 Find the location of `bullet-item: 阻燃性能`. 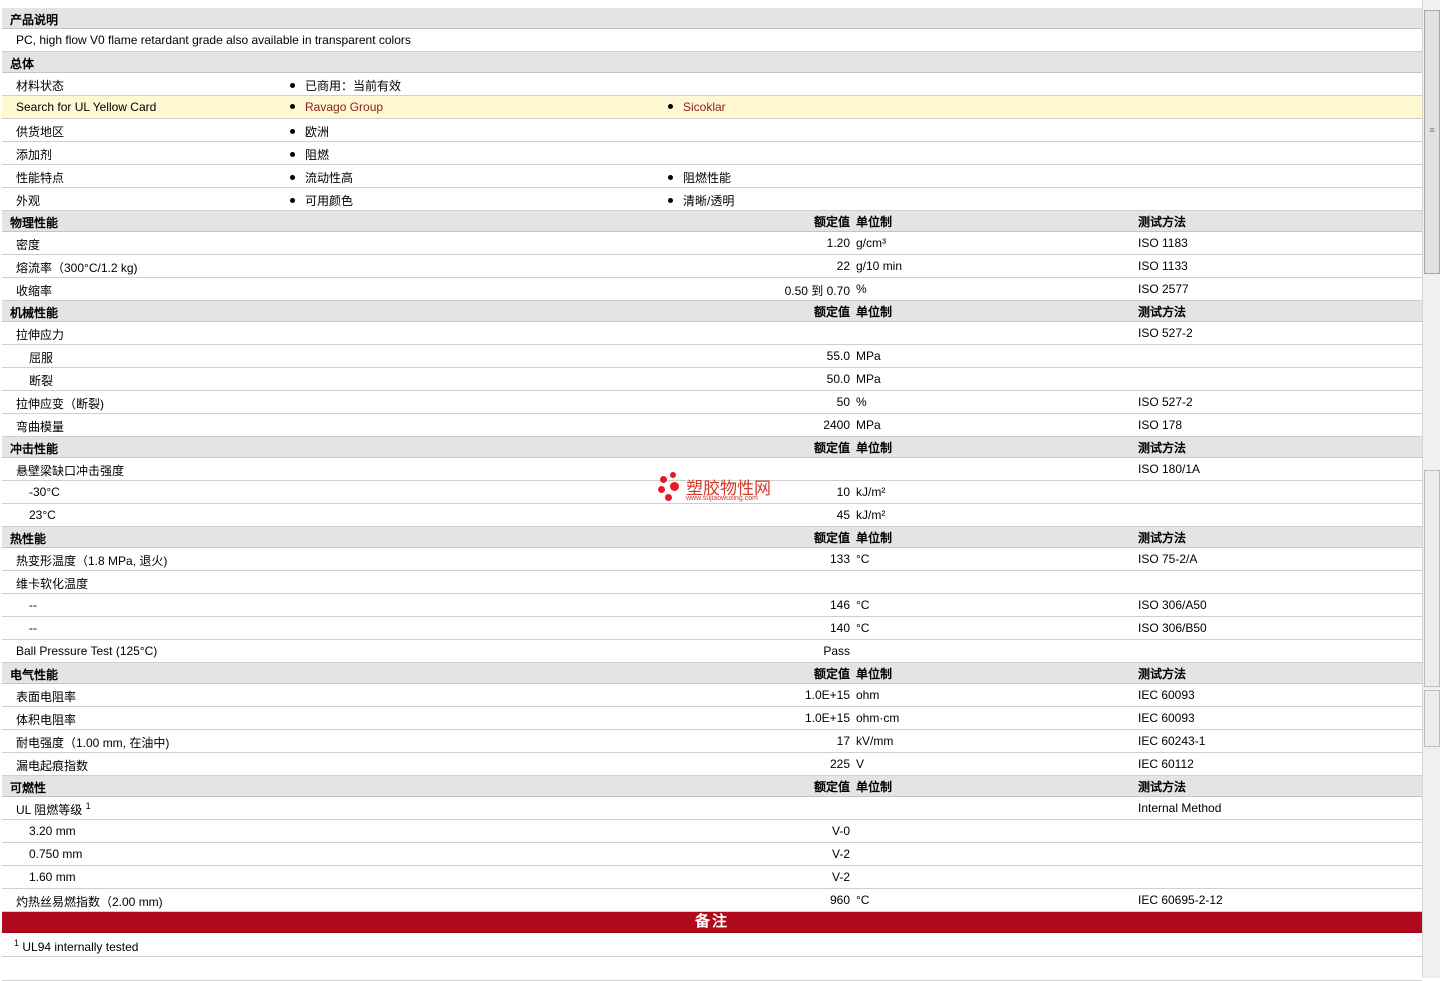

bullet-item: 阻燃性能 is located at coordinates (699, 177).